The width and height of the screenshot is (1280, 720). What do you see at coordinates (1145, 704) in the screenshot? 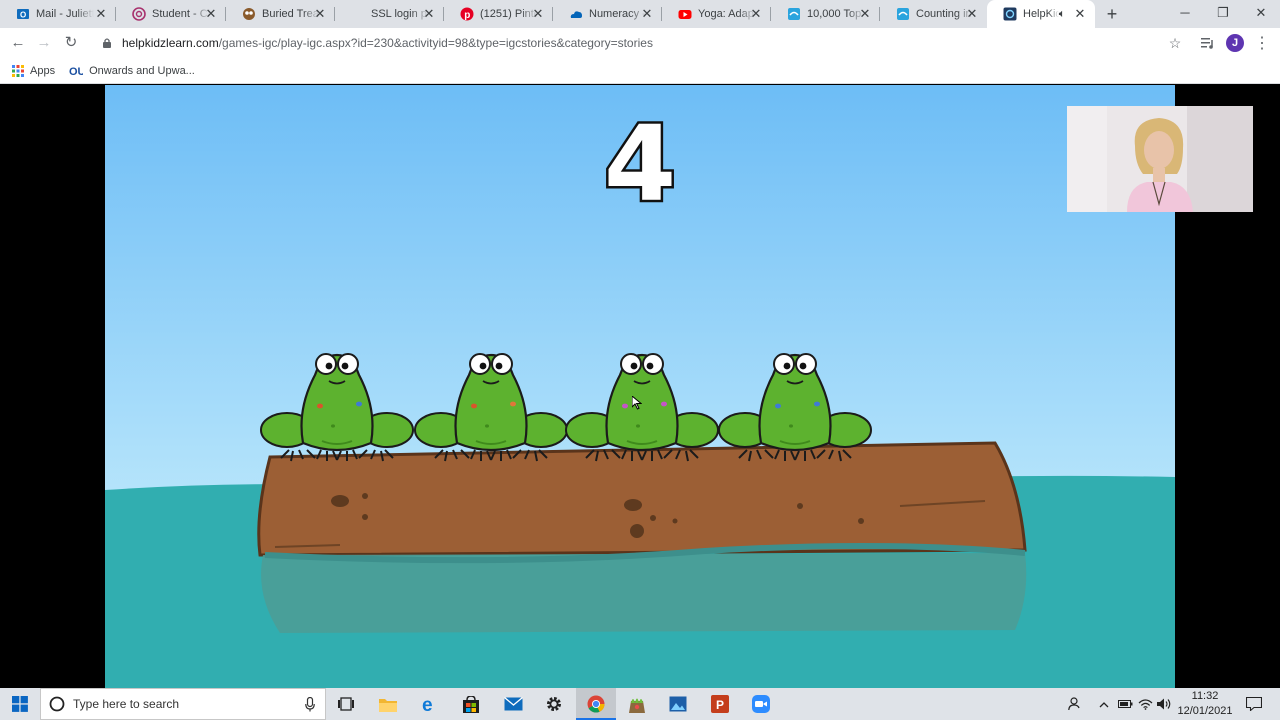
I see `wifi-icon` at bounding box center [1145, 704].